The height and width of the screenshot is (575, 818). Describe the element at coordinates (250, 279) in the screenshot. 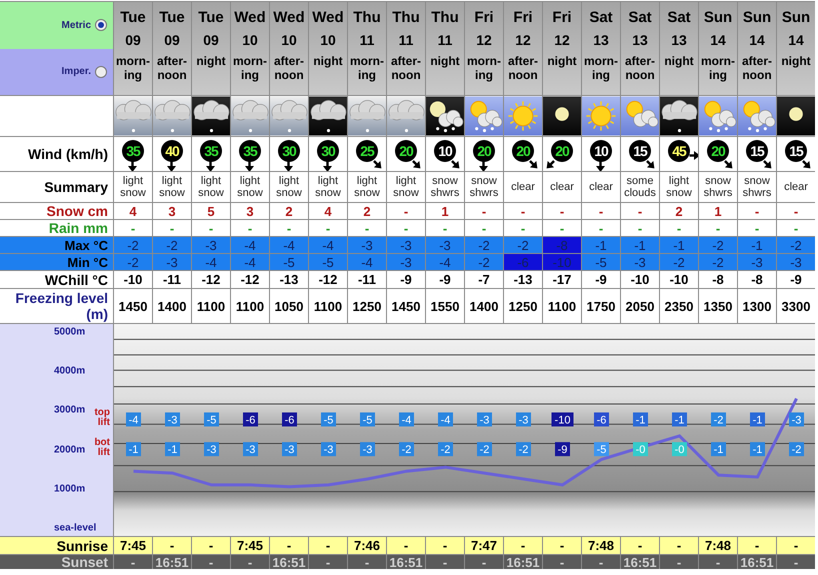

I see `table-cell: -12` at that location.